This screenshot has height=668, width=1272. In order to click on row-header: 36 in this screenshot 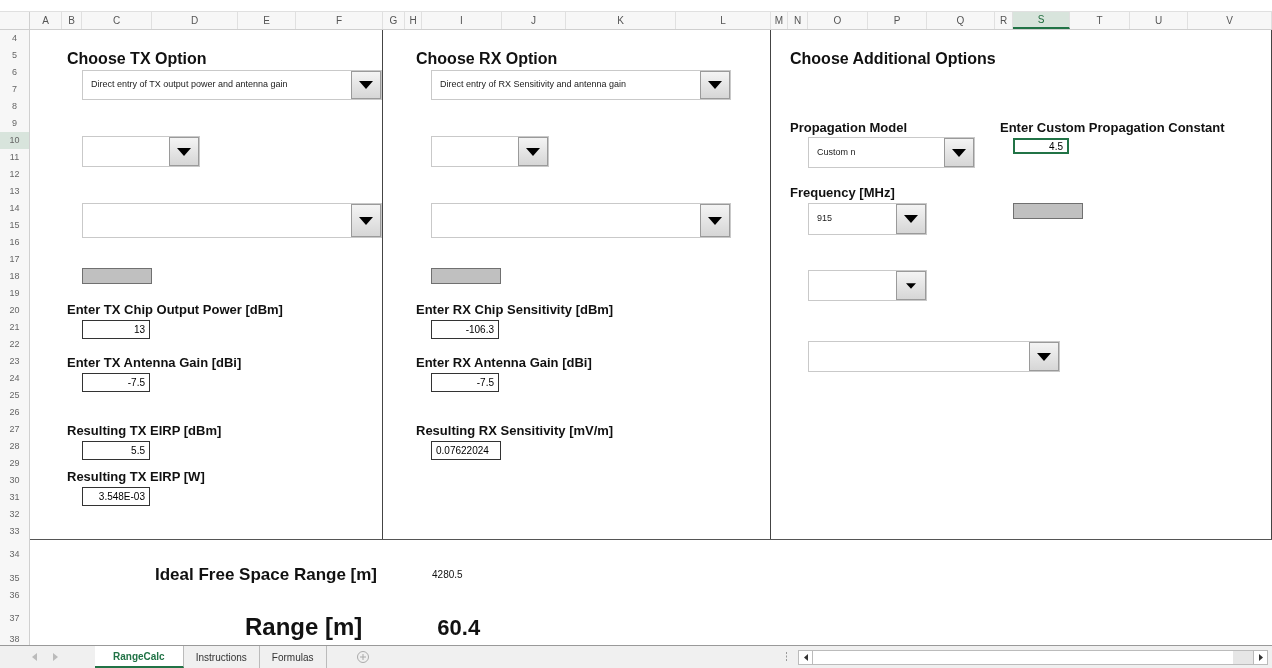, I will do `click(14, 595)`.